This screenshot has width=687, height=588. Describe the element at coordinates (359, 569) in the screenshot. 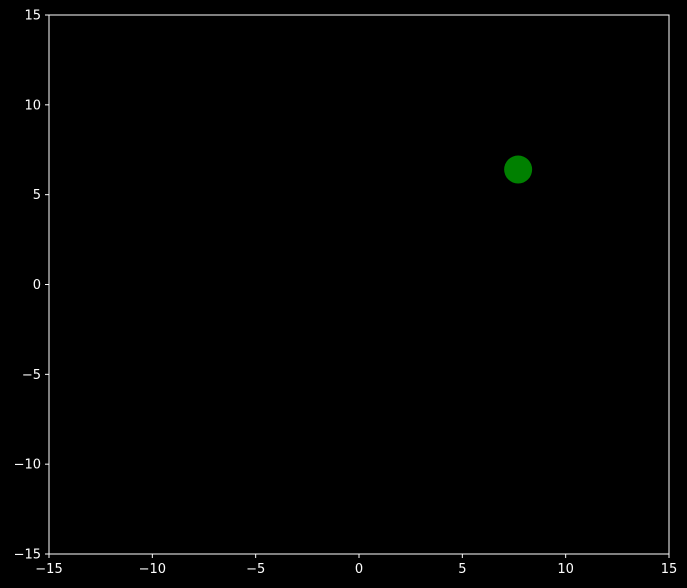

I see `x-tick-label: 0` at that location.